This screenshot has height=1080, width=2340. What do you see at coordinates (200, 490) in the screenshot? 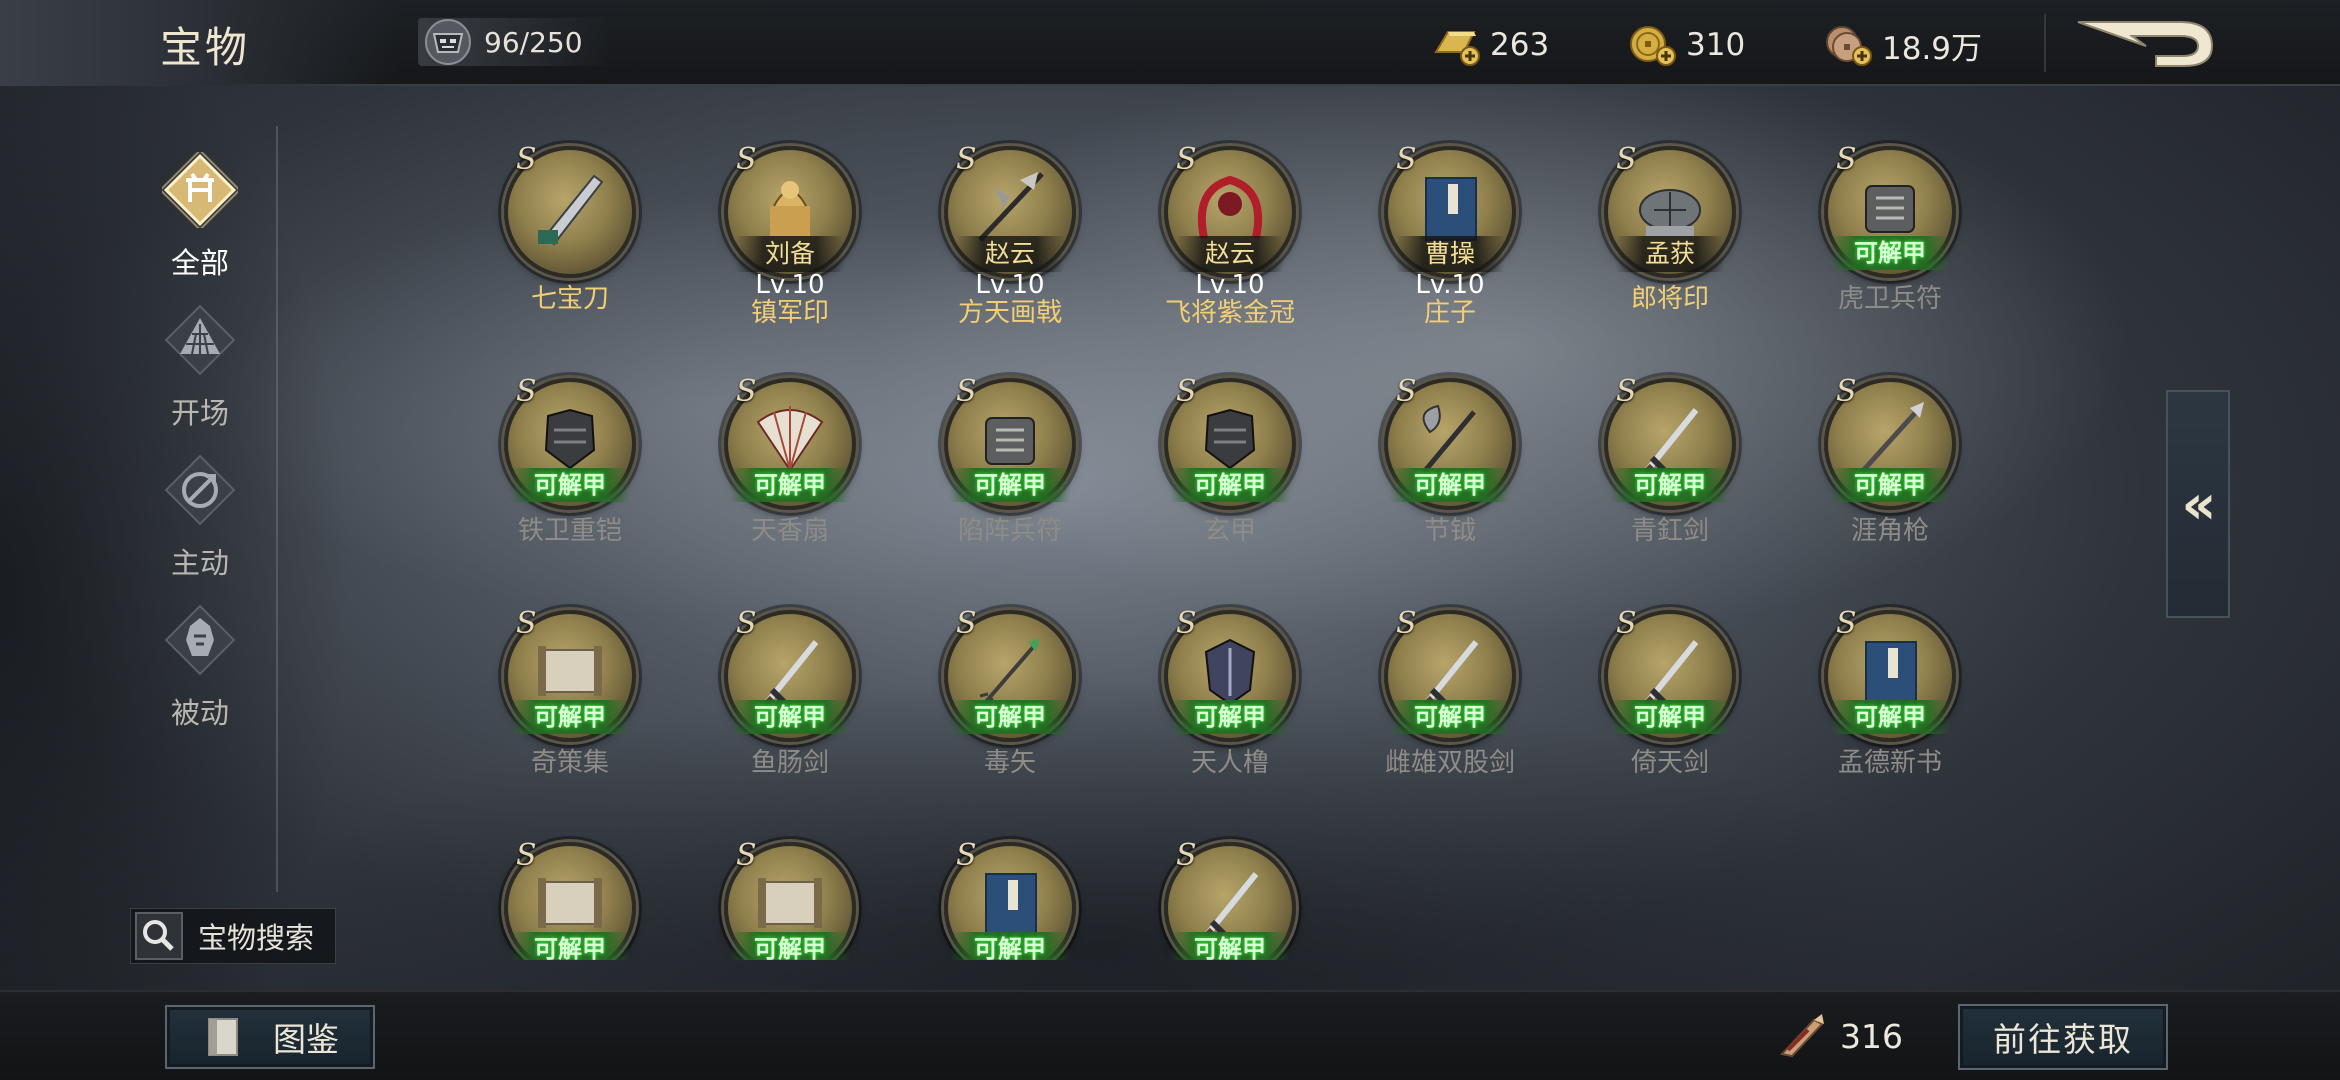
I see `active-skill-icon` at bounding box center [200, 490].